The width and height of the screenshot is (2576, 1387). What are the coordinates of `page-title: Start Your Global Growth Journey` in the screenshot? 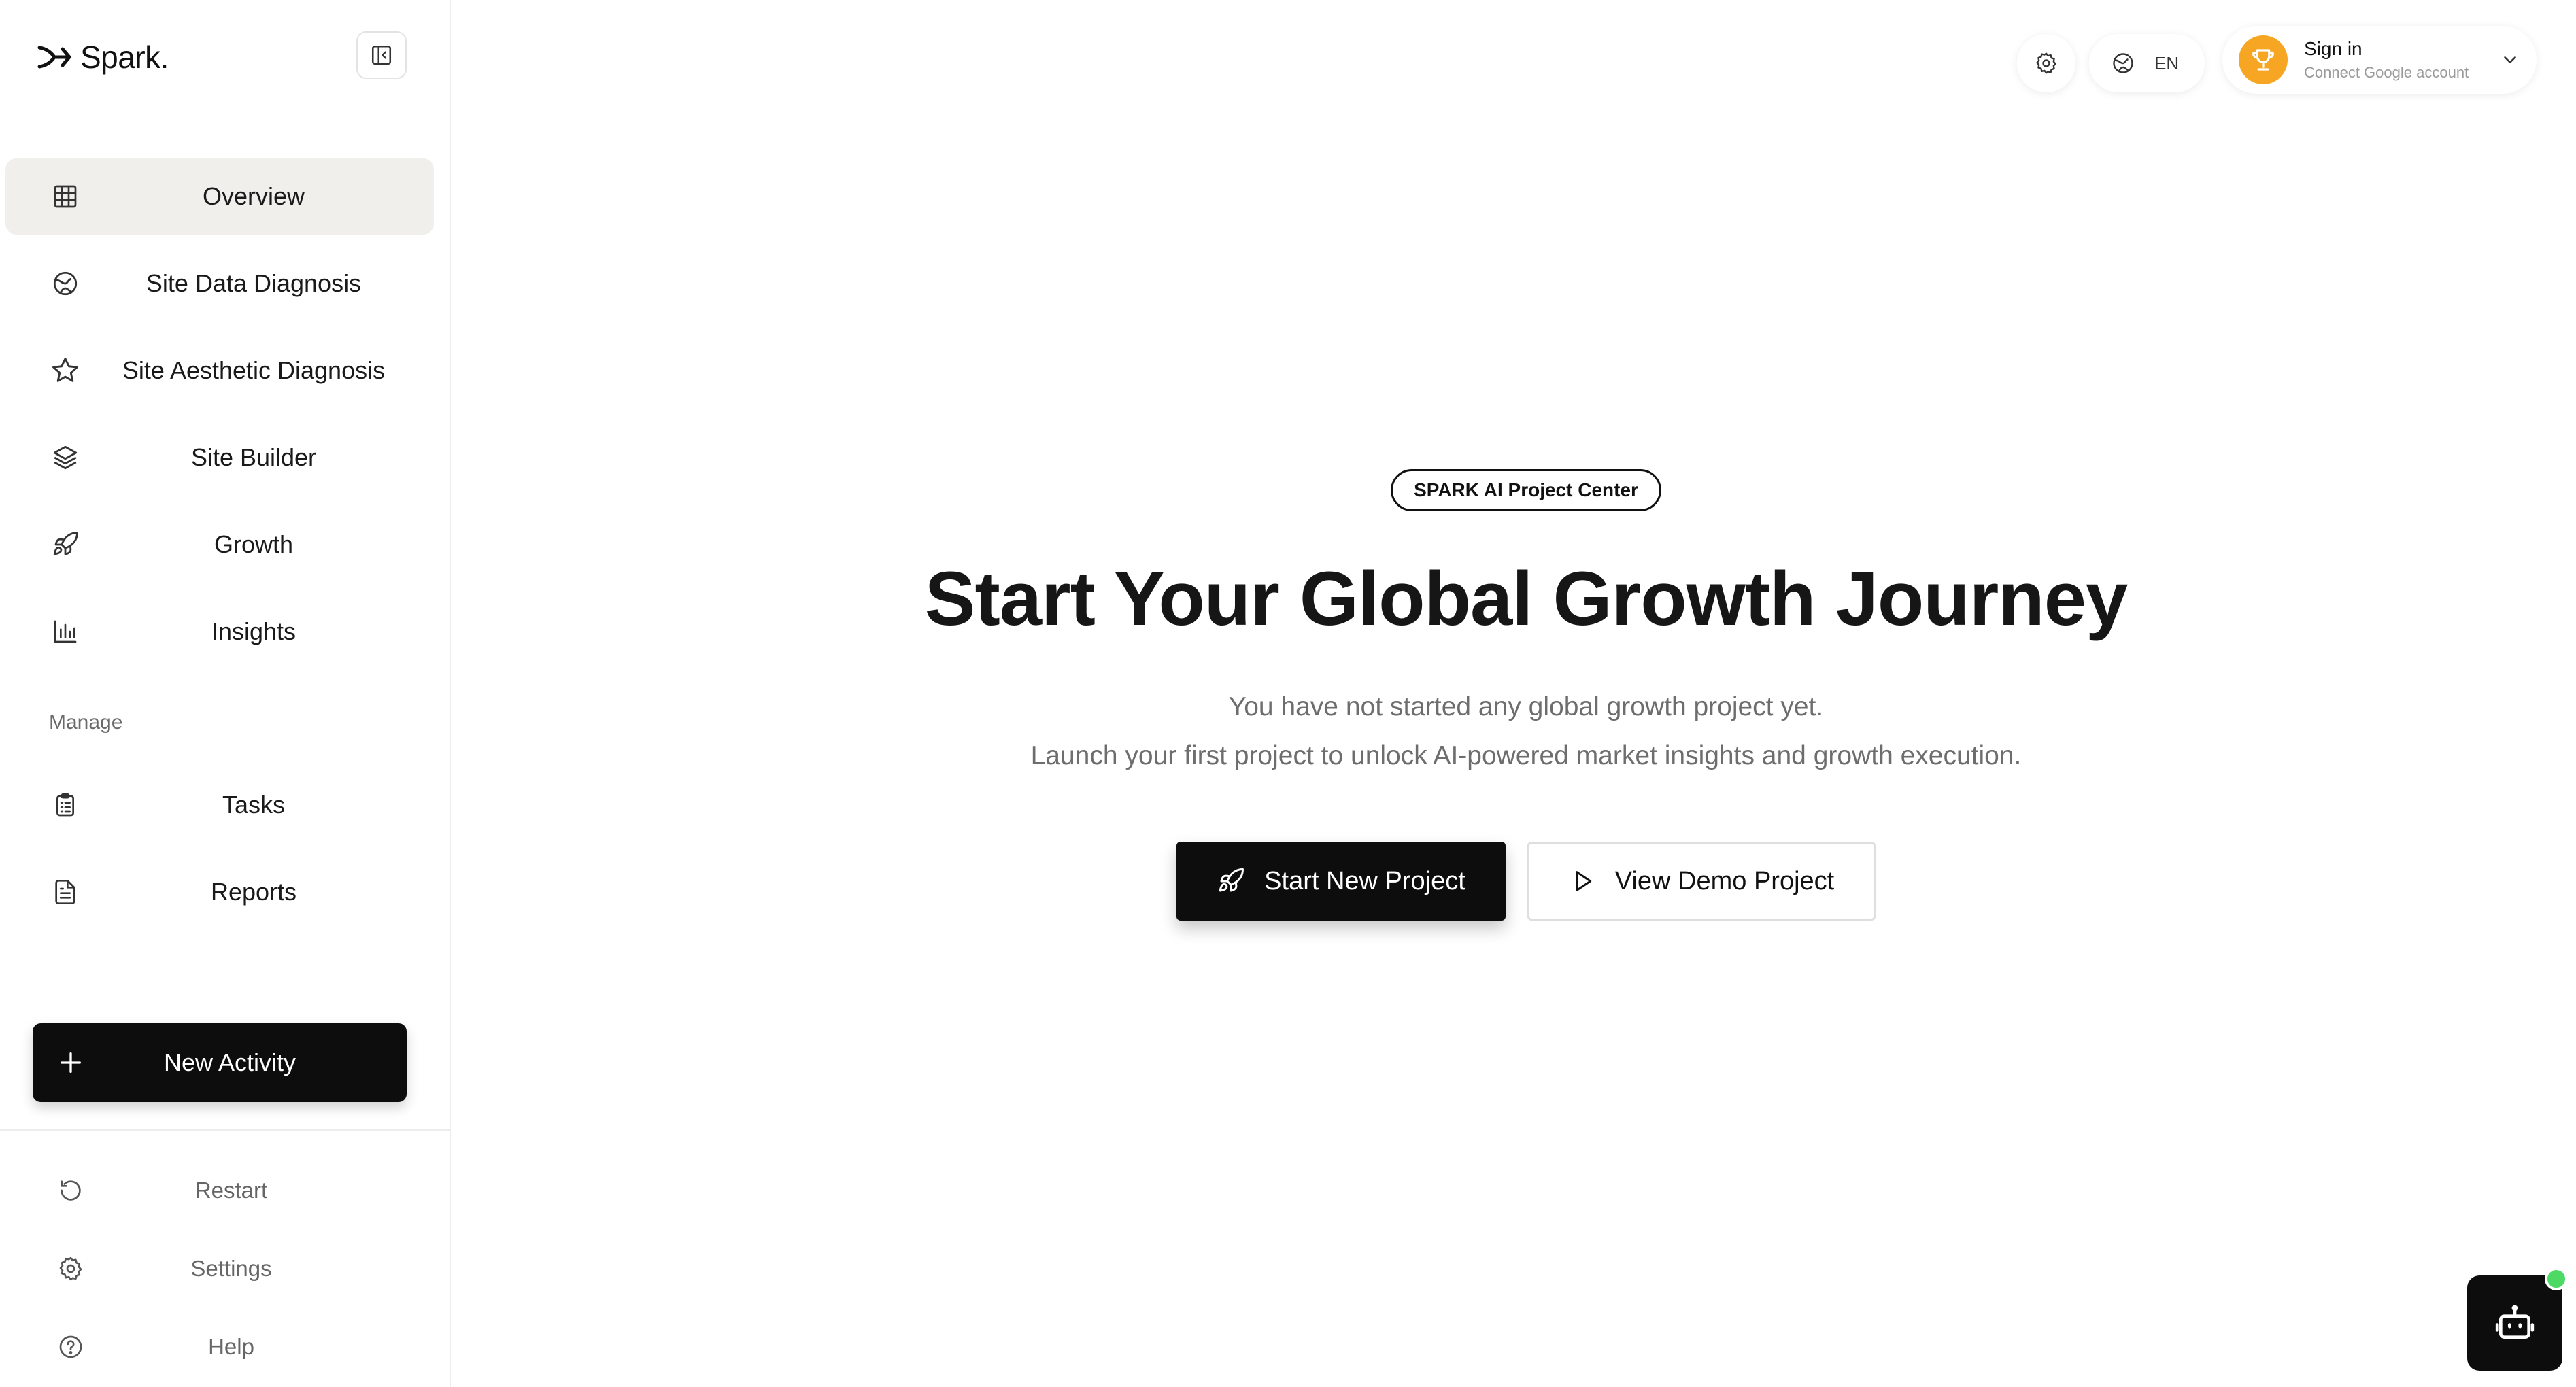 It's located at (1526, 598).